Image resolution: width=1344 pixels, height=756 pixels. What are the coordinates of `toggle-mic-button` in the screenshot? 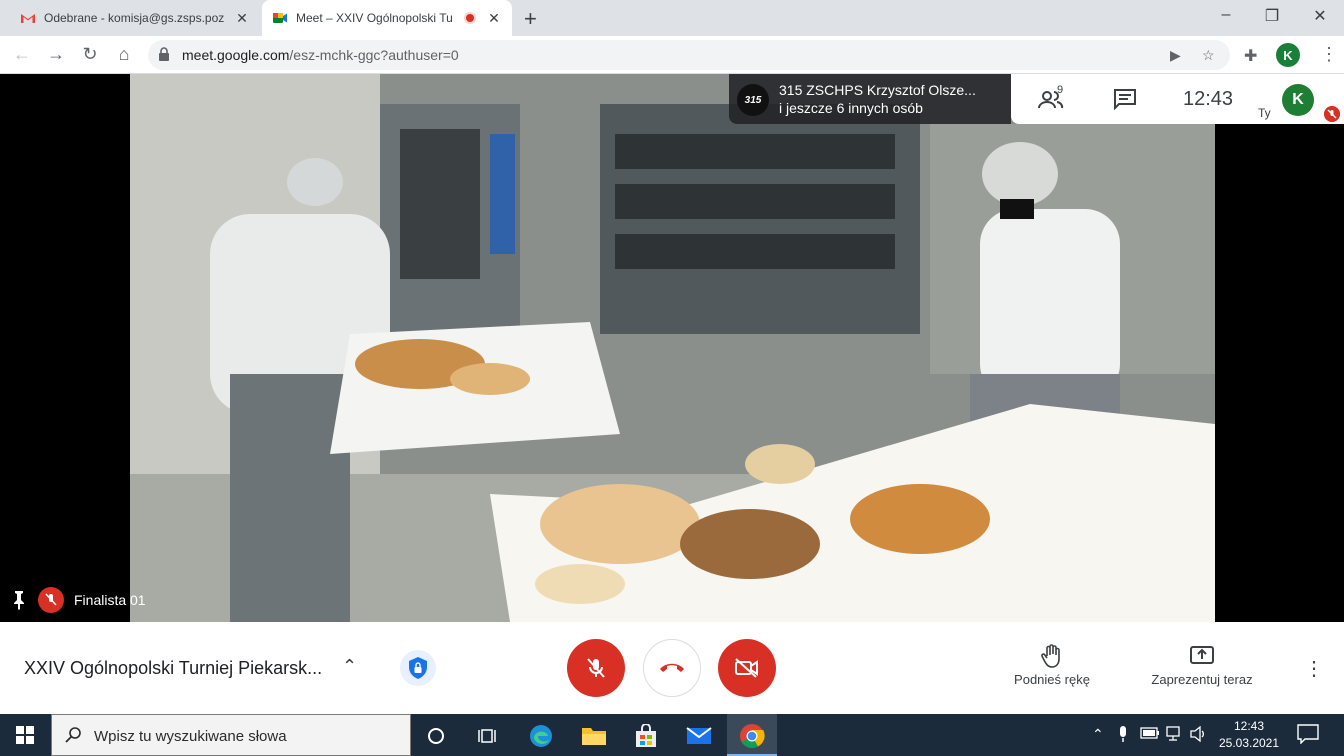 It's located at (596, 668).